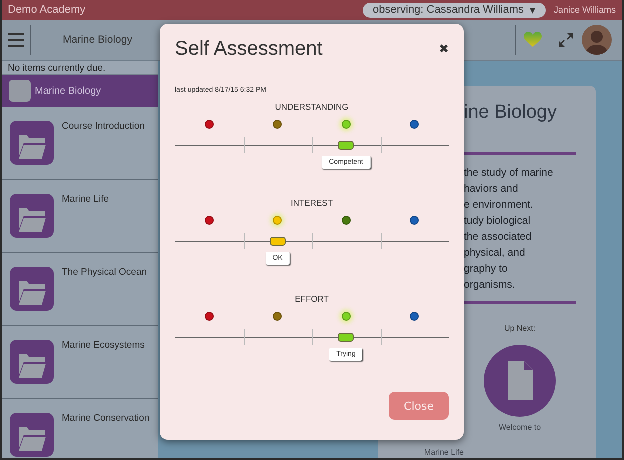  I want to click on description-line: organisms., so click(490, 285).